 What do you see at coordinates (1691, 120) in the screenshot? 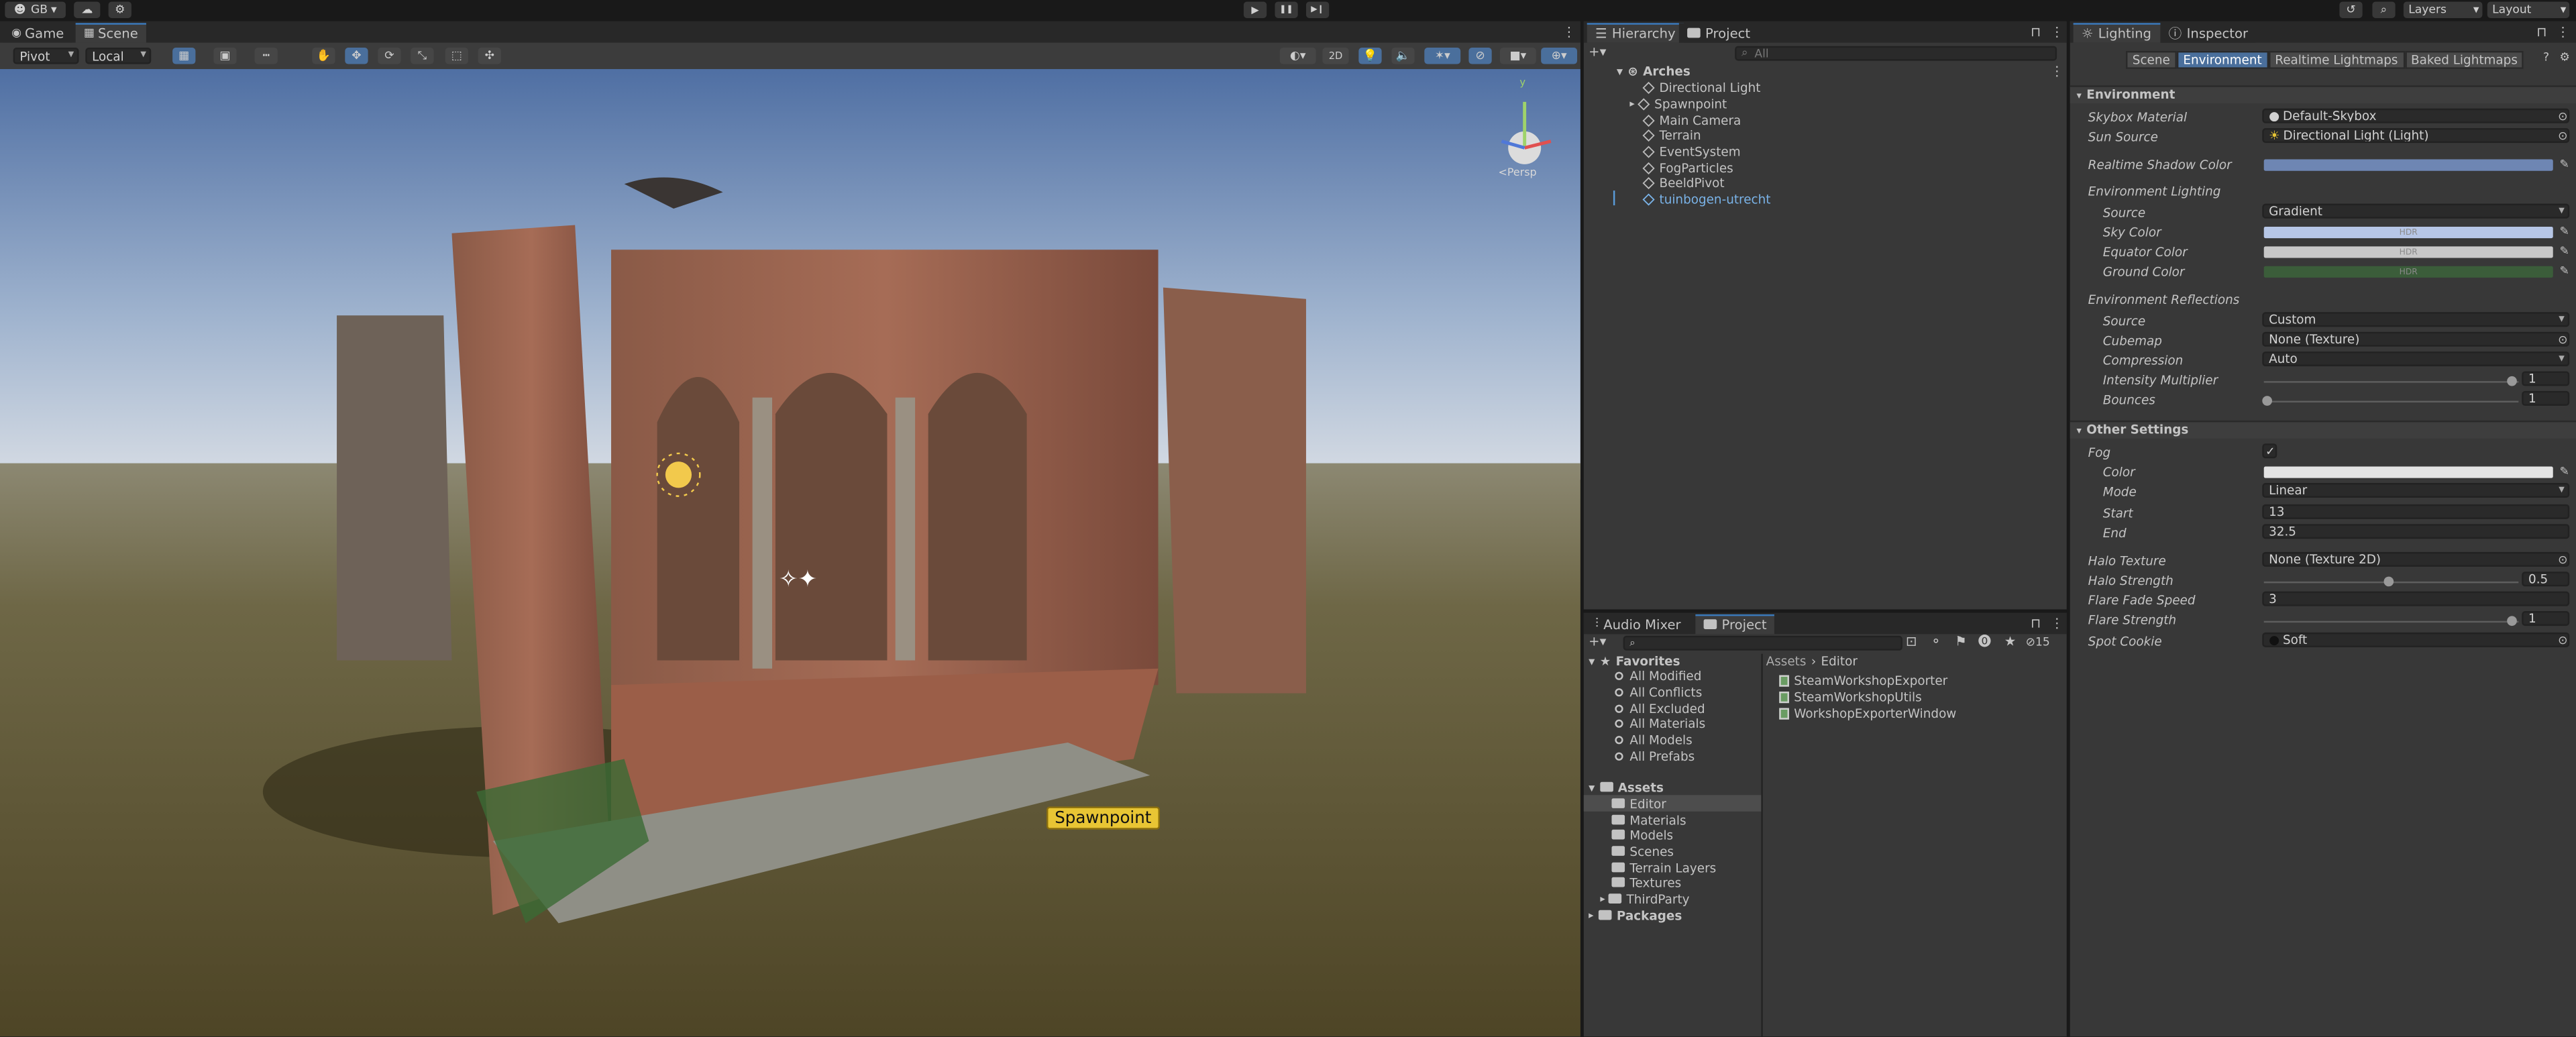
I see `hierarchy-item: Main Camera` at bounding box center [1691, 120].